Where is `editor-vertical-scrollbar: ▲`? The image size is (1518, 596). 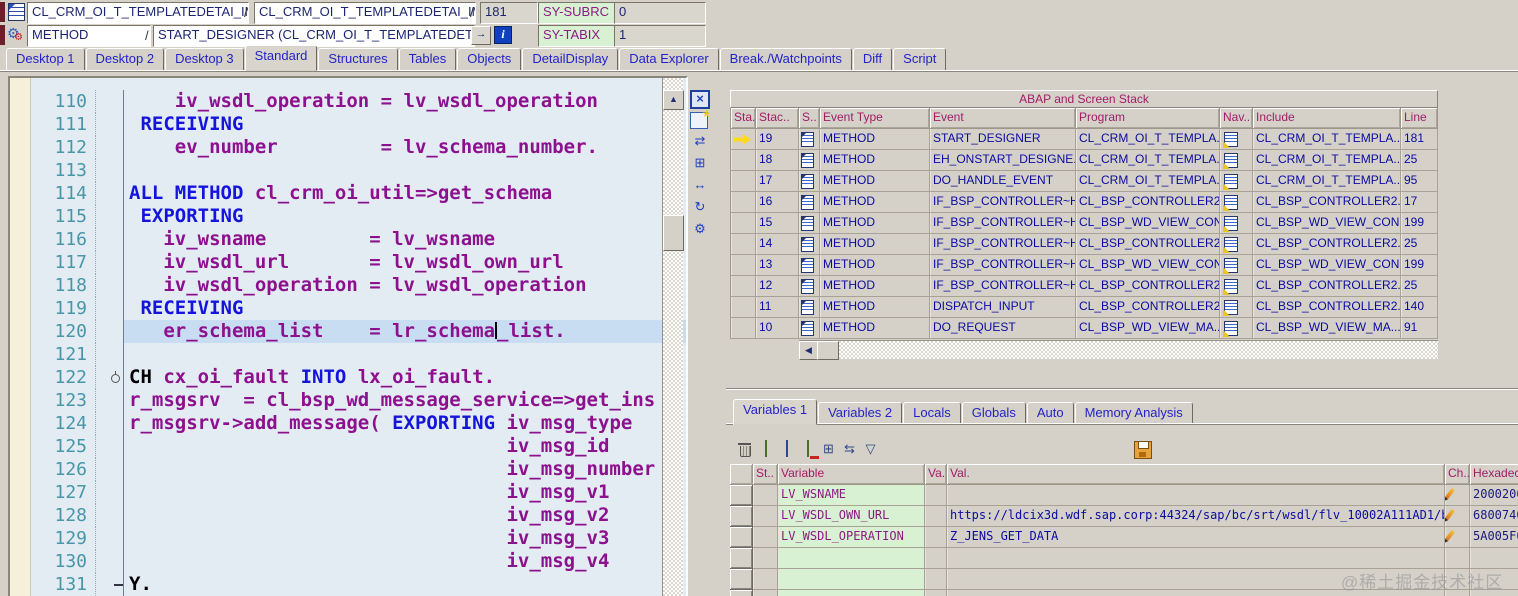
editor-vertical-scrollbar: ▲ is located at coordinates (673, 337).